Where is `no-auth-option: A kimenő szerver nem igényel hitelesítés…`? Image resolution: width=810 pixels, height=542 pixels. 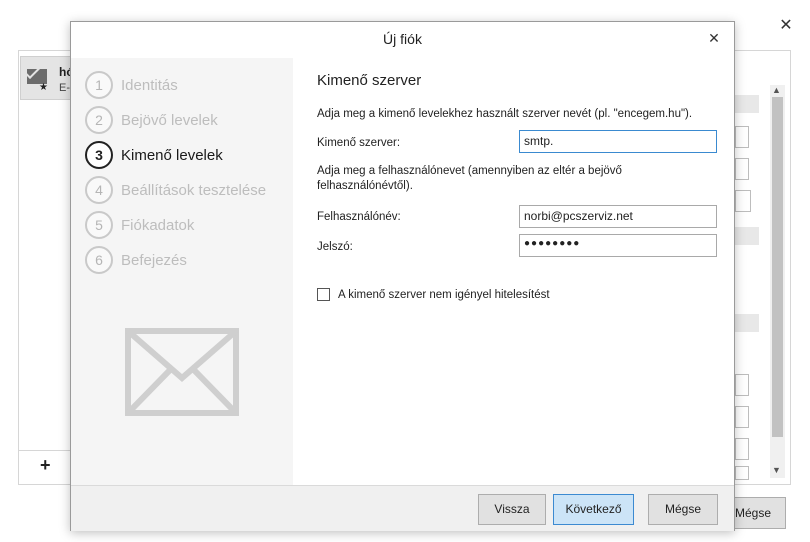 no-auth-option: A kimenő szerver nem igényel hitelesítés… is located at coordinates (433, 294).